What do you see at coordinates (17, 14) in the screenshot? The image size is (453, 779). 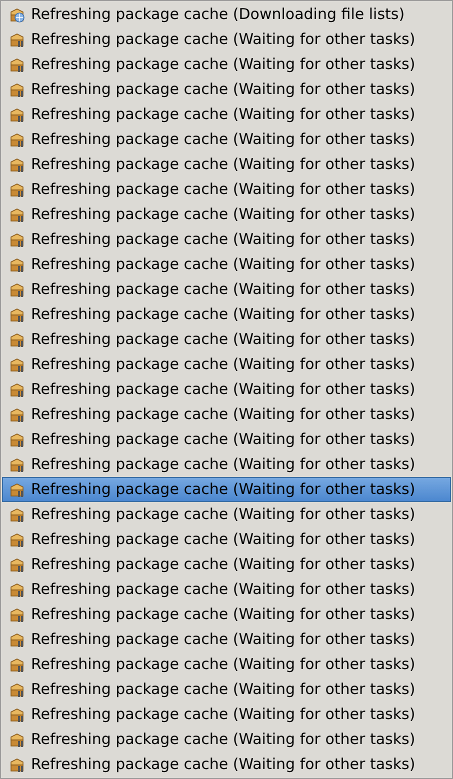 I see `package-globe-icon` at bounding box center [17, 14].